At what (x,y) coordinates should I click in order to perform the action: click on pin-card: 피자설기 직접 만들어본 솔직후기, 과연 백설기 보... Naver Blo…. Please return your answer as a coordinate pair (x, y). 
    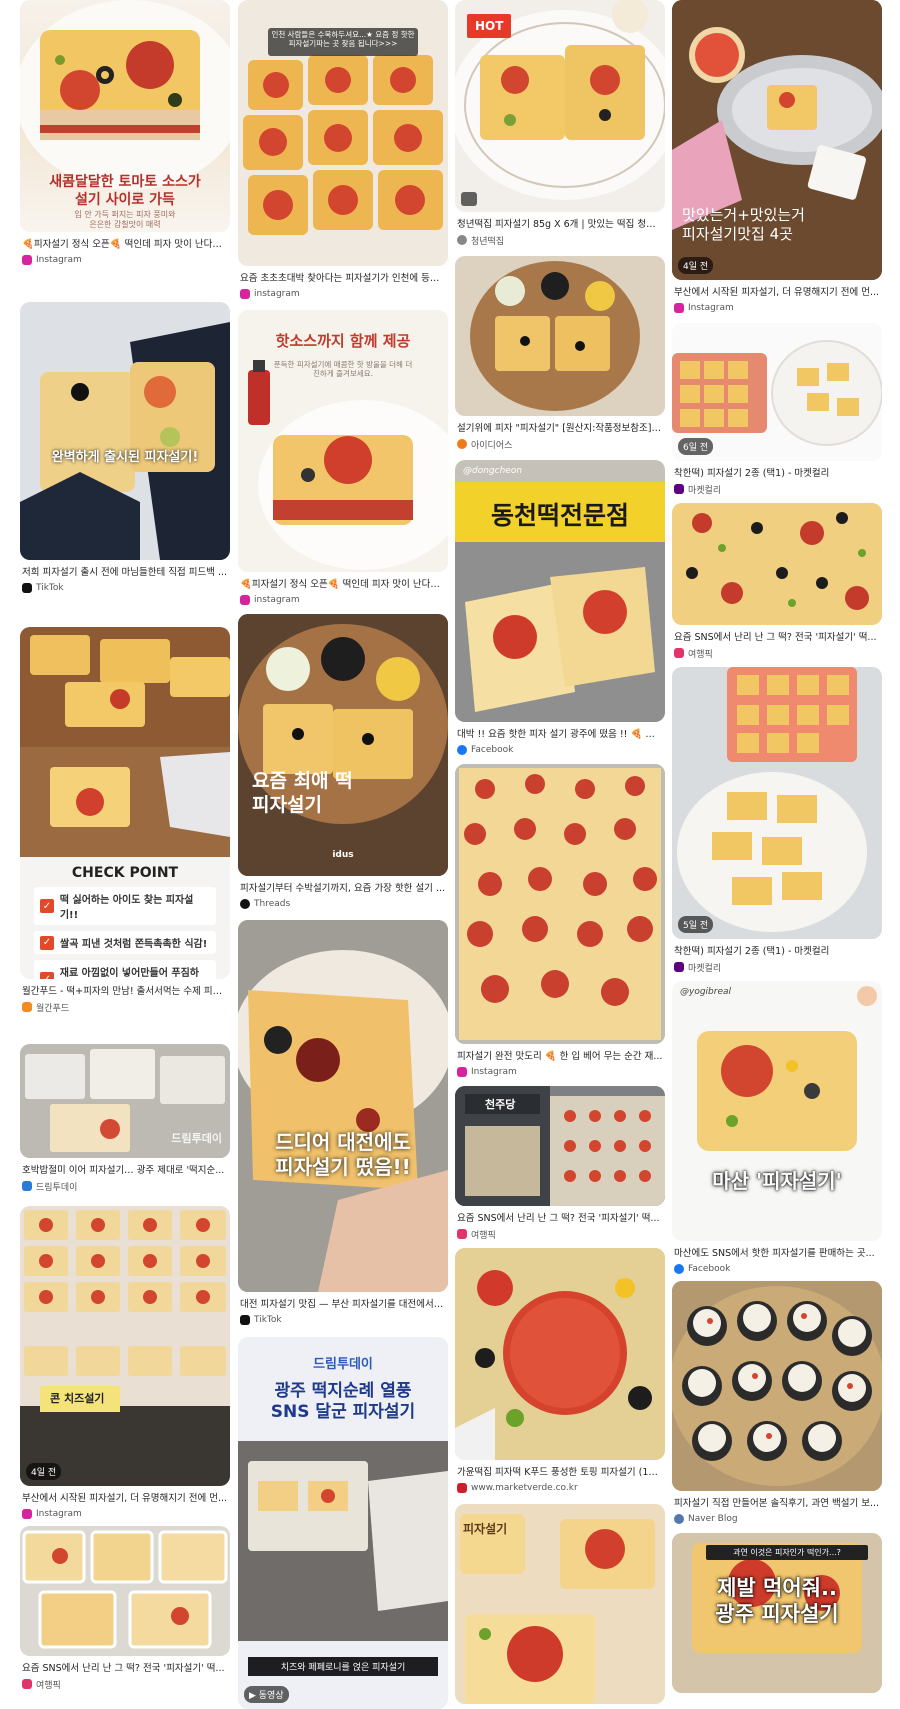
    Looking at the image, I should click on (777, 1407).